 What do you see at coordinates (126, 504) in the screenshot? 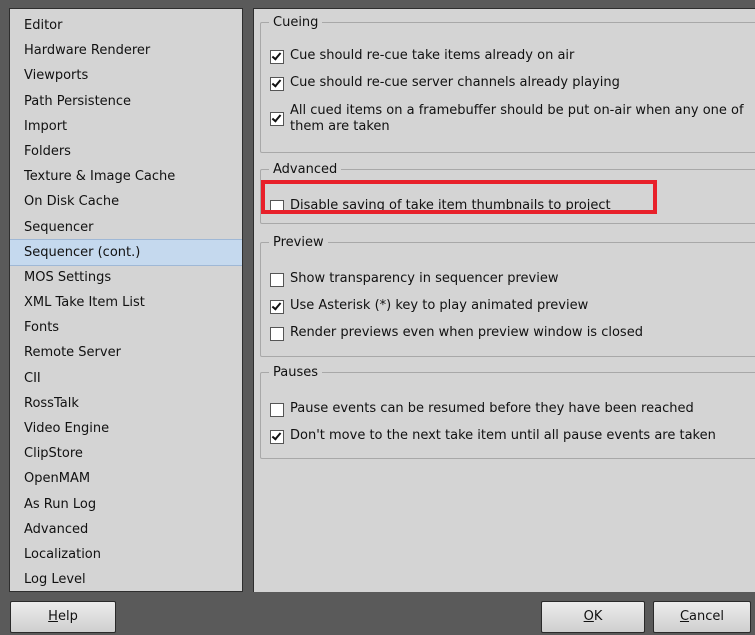
I see `sidebar-item-as-run-log: As Run Log` at bounding box center [126, 504].